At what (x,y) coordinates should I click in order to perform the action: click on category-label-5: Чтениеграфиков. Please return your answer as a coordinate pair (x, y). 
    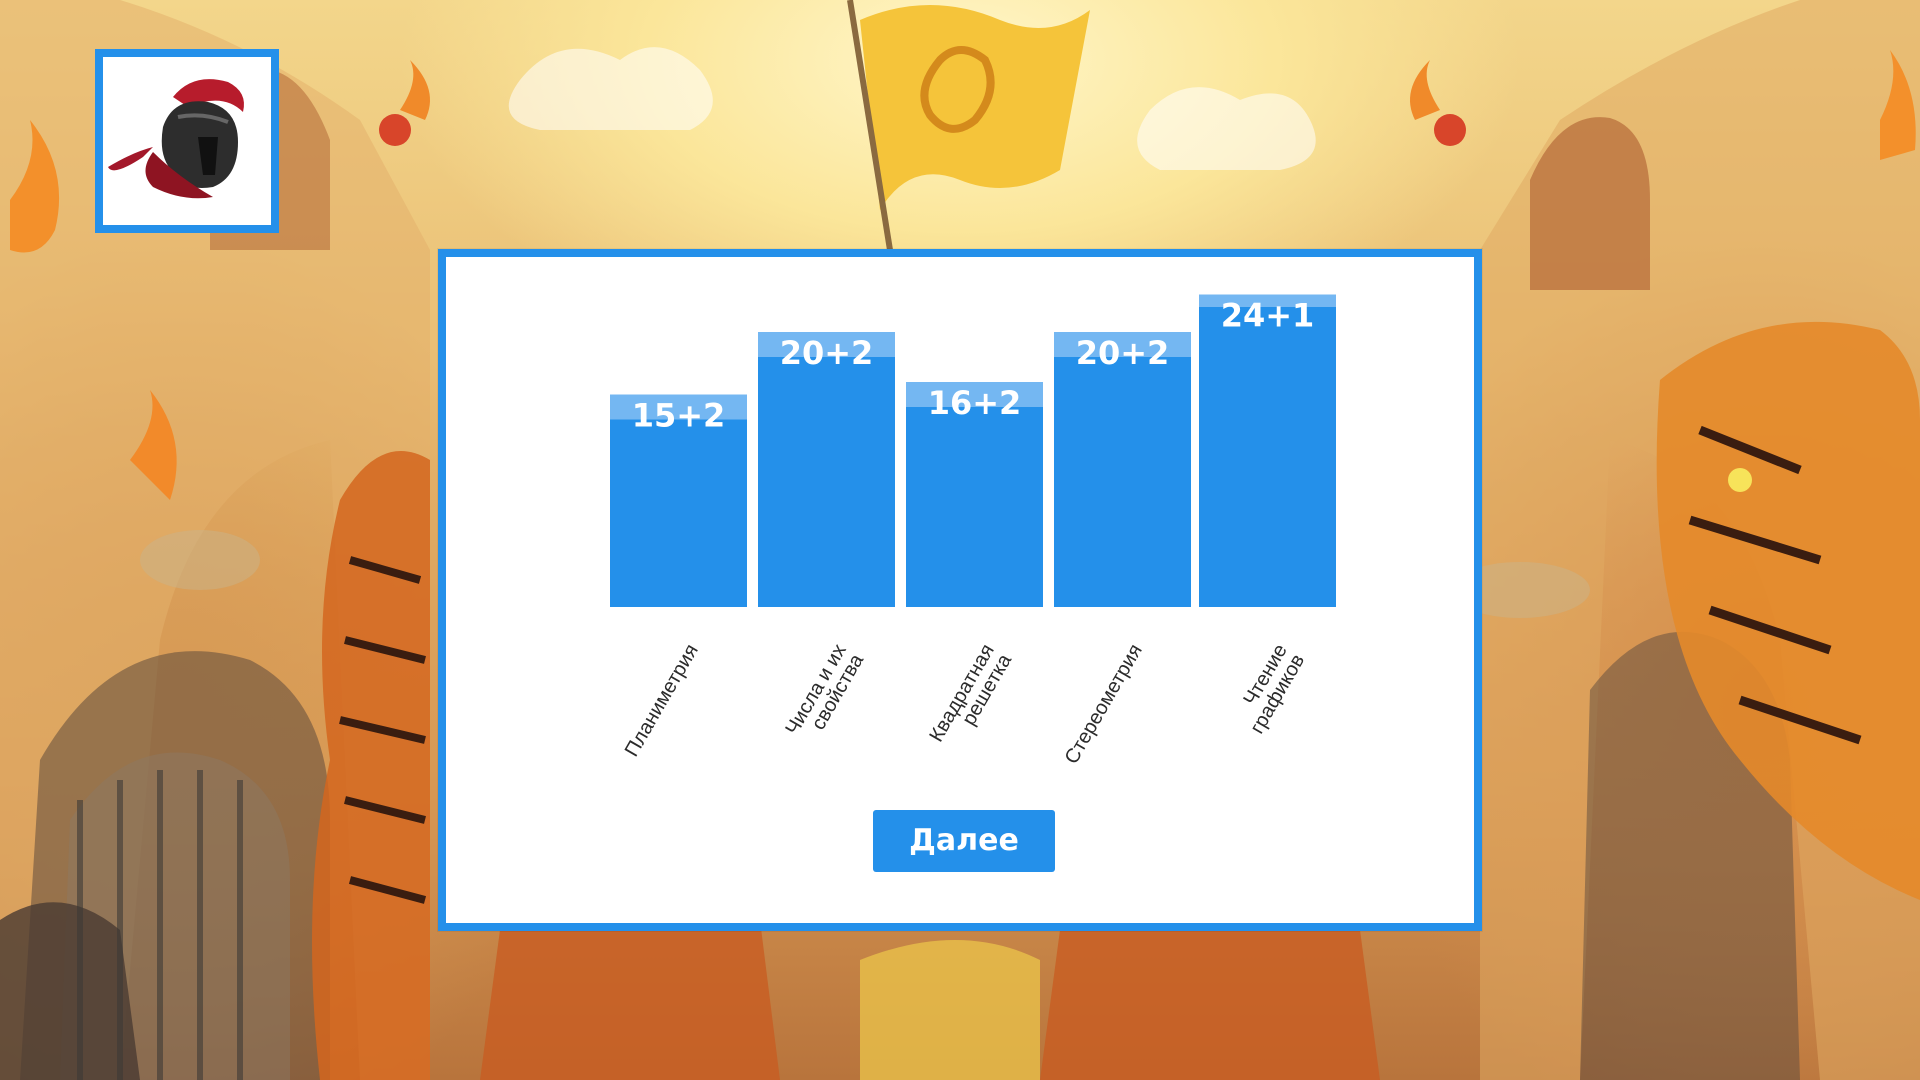
    Looking at the image, I should click on (1269, 689).